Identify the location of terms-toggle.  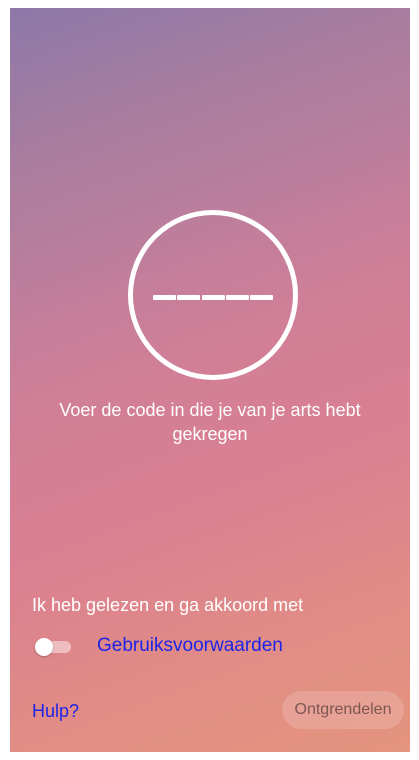
(53, 647).